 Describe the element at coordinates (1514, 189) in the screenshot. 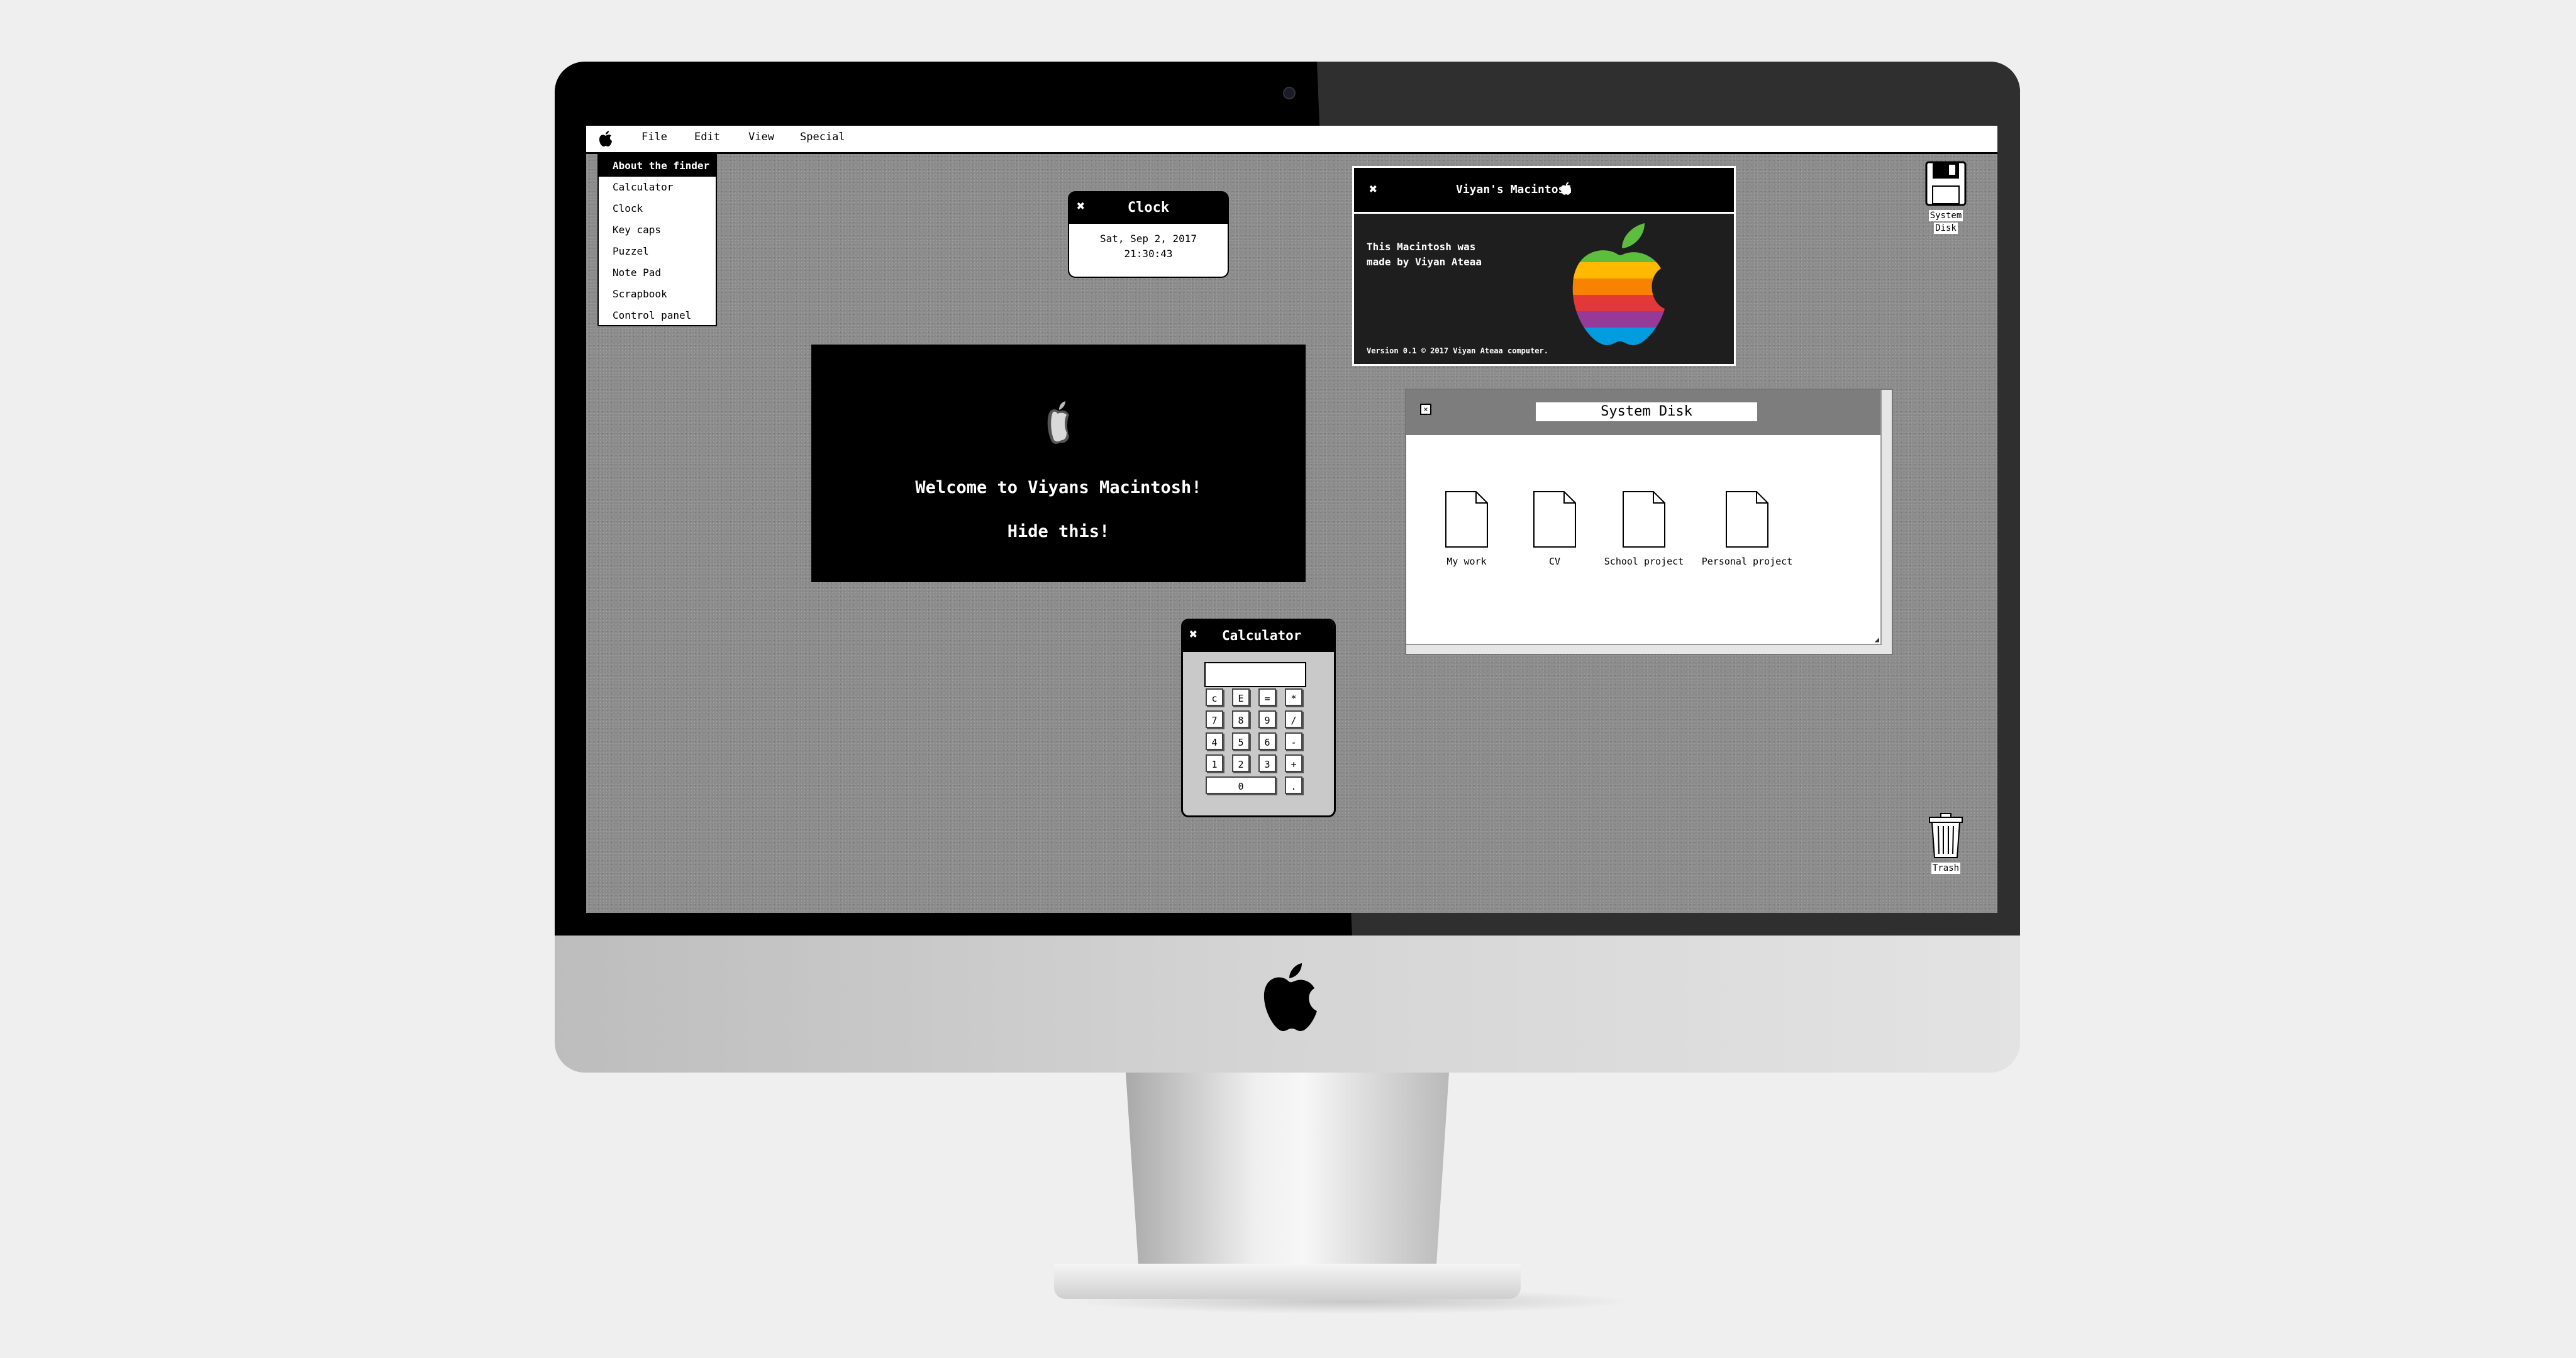

I see `about-title: Viyan's Macintosh` at that location.